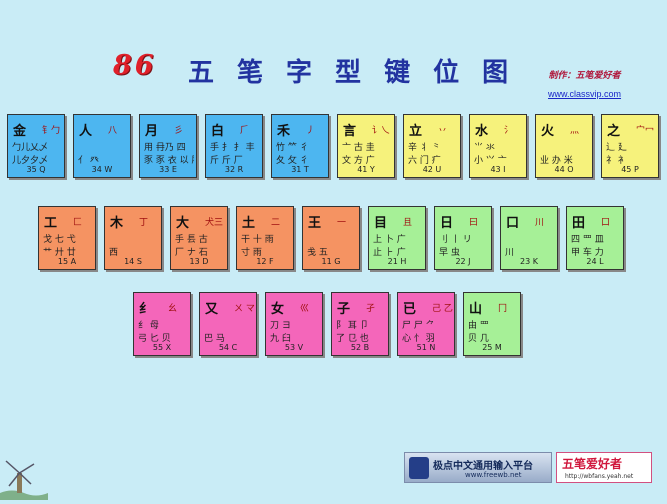  Describe the element at coordinates (350, 131) in the screenshot. I see `key-main: 言` at that location.